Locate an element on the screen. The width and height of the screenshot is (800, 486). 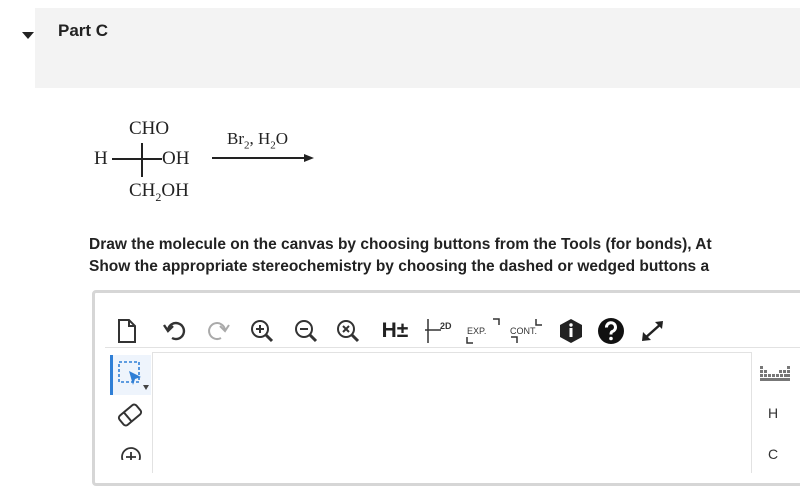
clean-2d-button: 2D is located at coordinates (441, 331).